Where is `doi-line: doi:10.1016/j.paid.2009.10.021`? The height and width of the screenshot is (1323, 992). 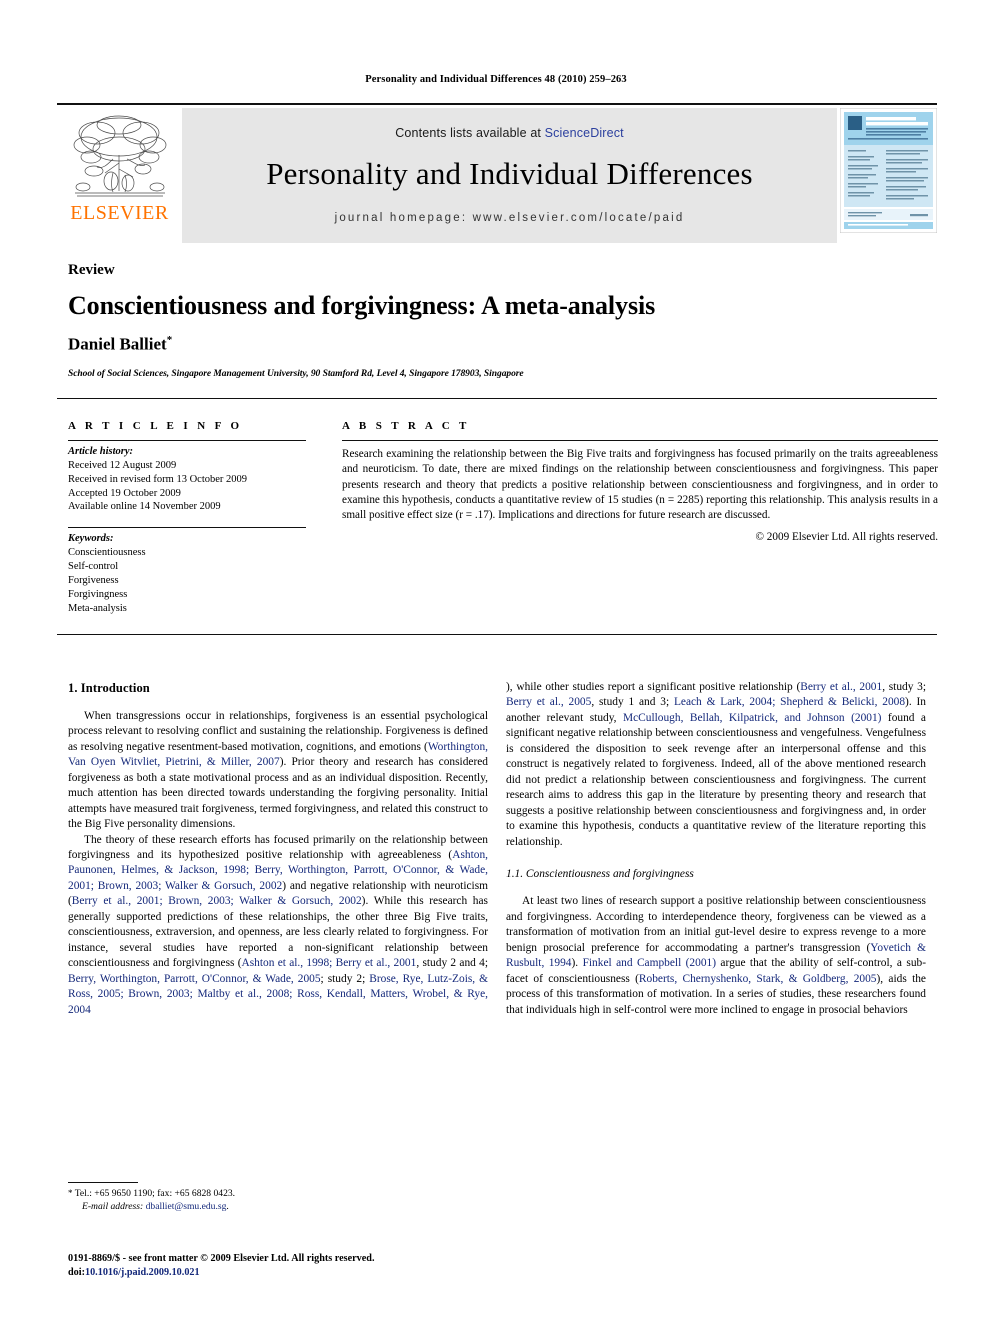
doi-line: doi:10.1016/j.paid.2009.10.021 is located at coordinates (348, 1273).